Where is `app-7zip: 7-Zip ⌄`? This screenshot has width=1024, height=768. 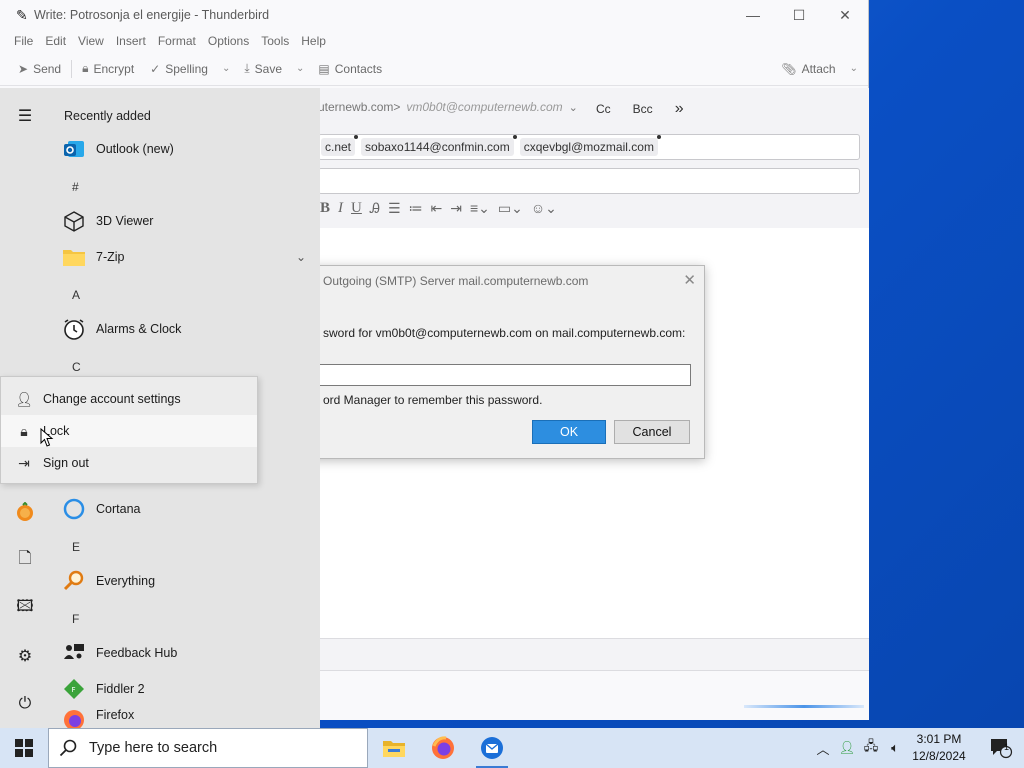
app-7zip: 7-Zip ⌄ is located at coordinates (186, 257).